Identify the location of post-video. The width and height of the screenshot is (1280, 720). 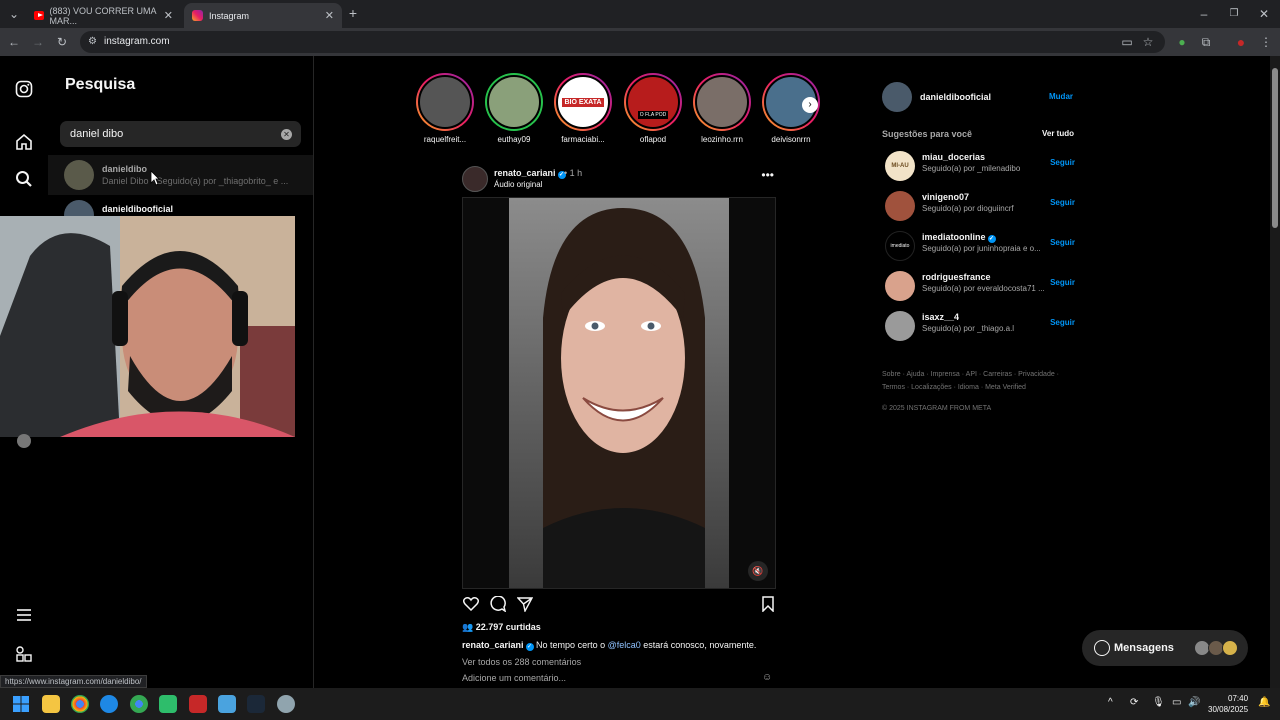
(619, 393).